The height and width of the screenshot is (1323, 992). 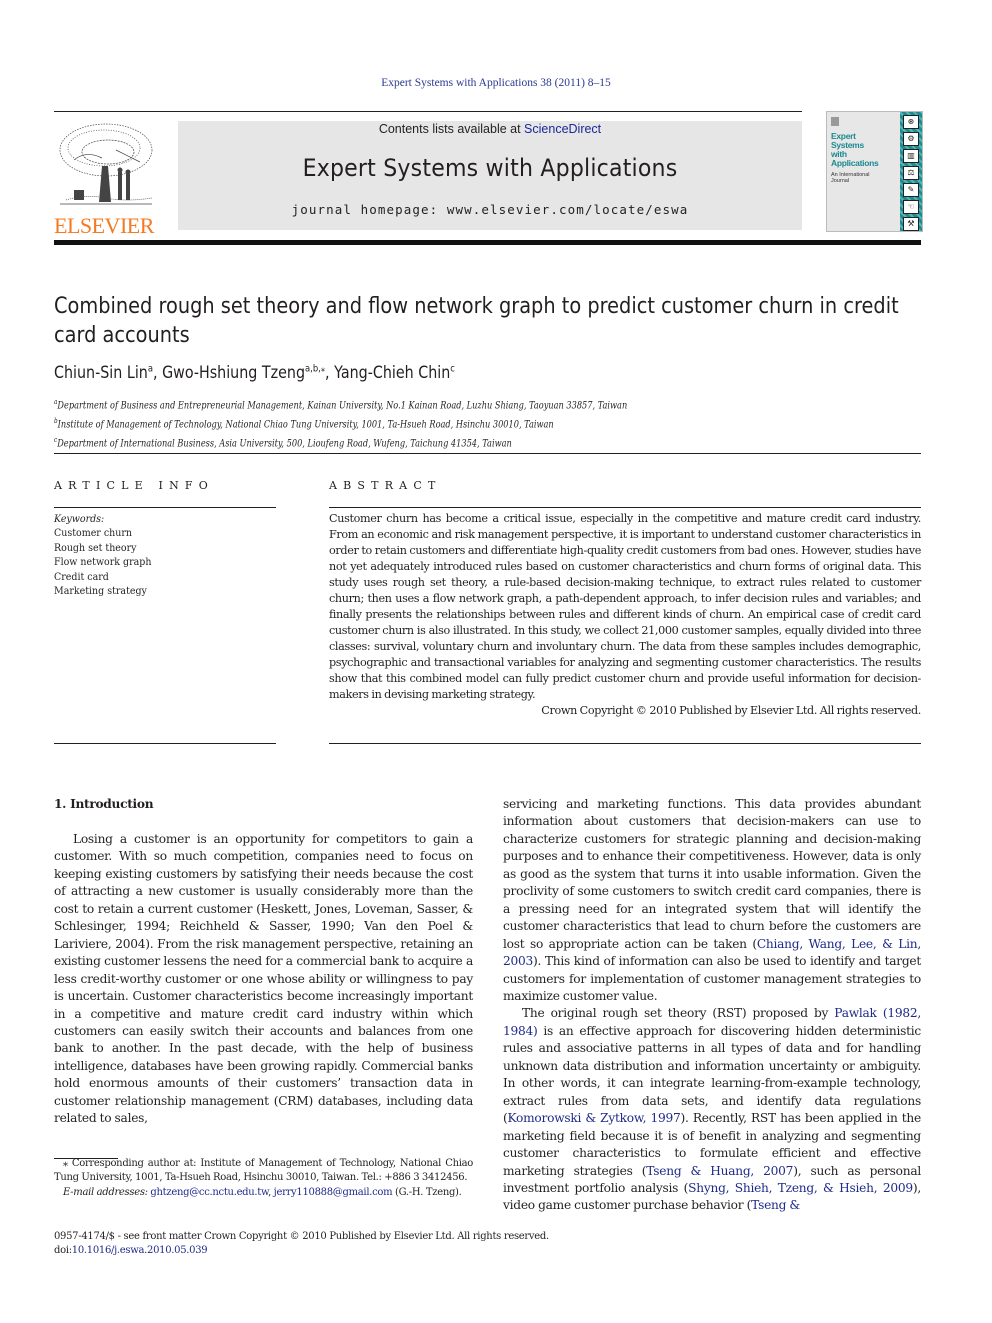 What do you see at coordinates (79, 519) in the screenshot?
I see `keywords-label: Keywords:` at bounding box center [79, 519].